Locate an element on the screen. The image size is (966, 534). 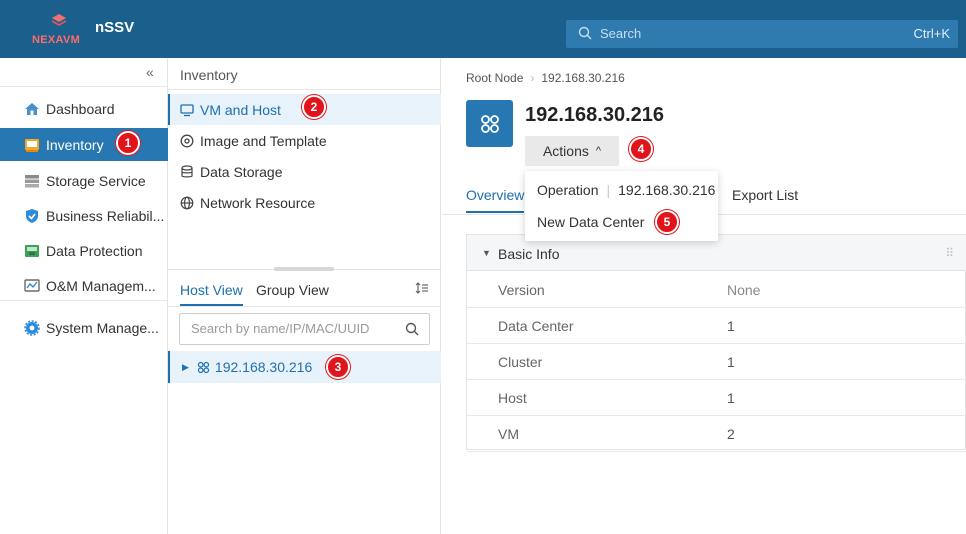
step-badge-2: 2 is located at coordinates (314, 107).